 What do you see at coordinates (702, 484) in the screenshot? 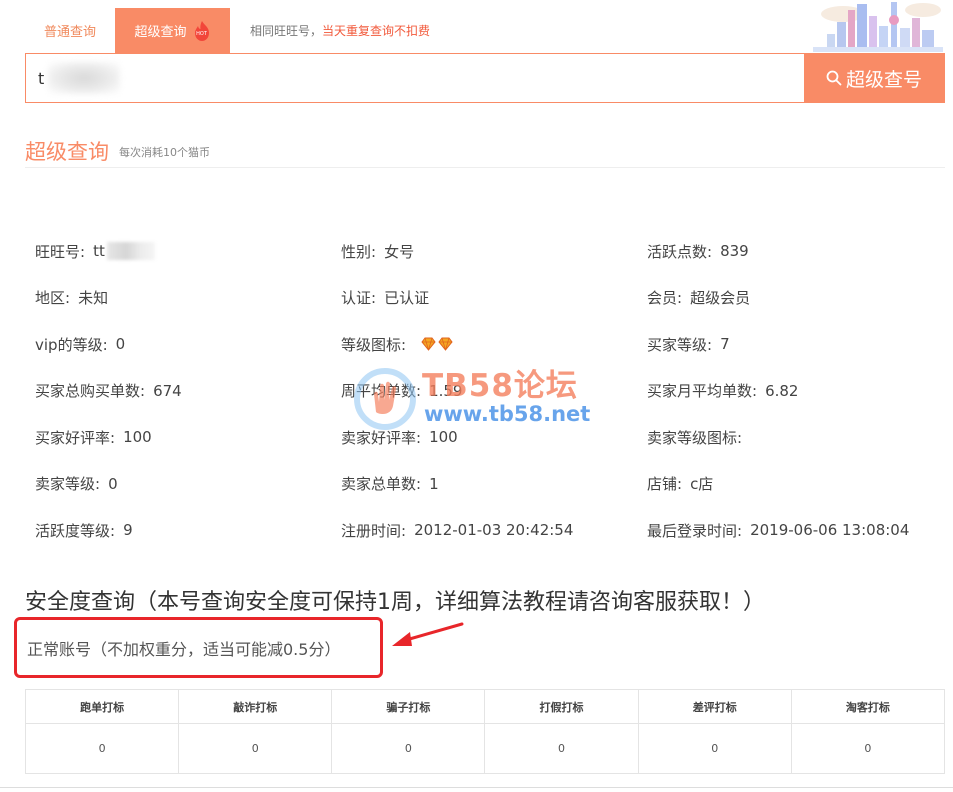
I see `info-value: c店` at bounding box center [702, 484].